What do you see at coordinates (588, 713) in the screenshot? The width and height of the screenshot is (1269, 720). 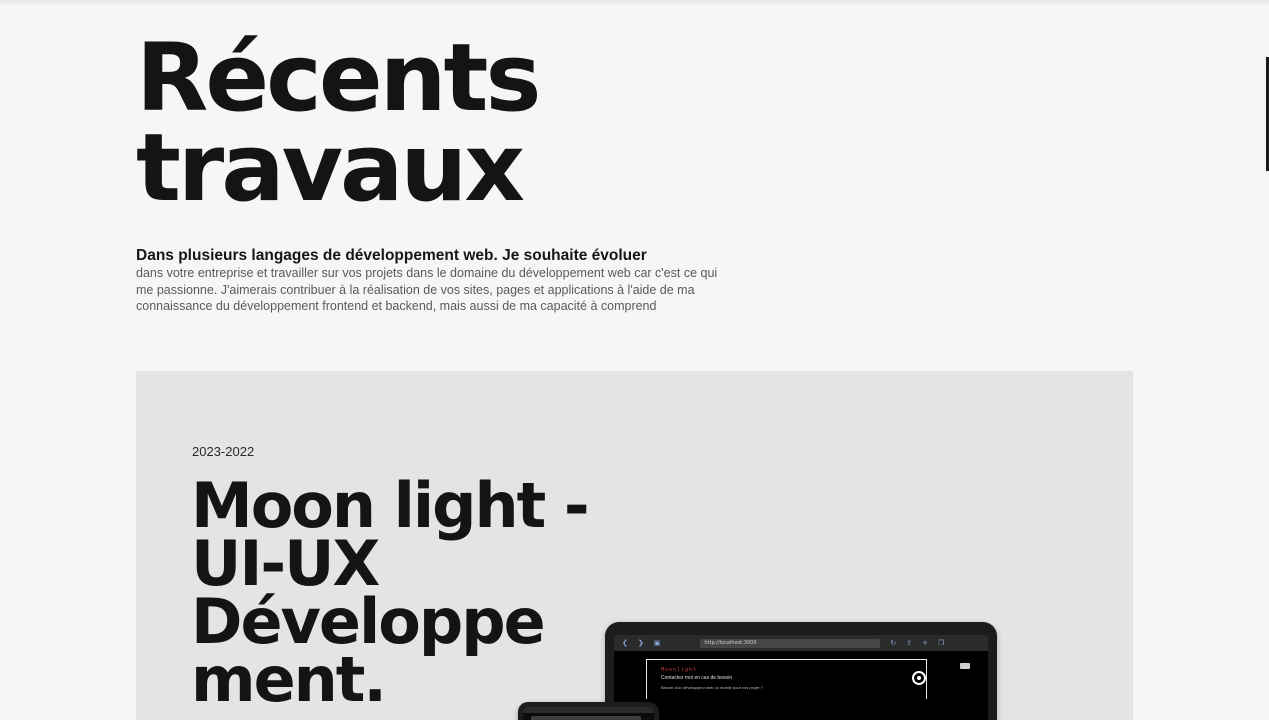 I see `phone-screen` at bounding box center [588, 713].